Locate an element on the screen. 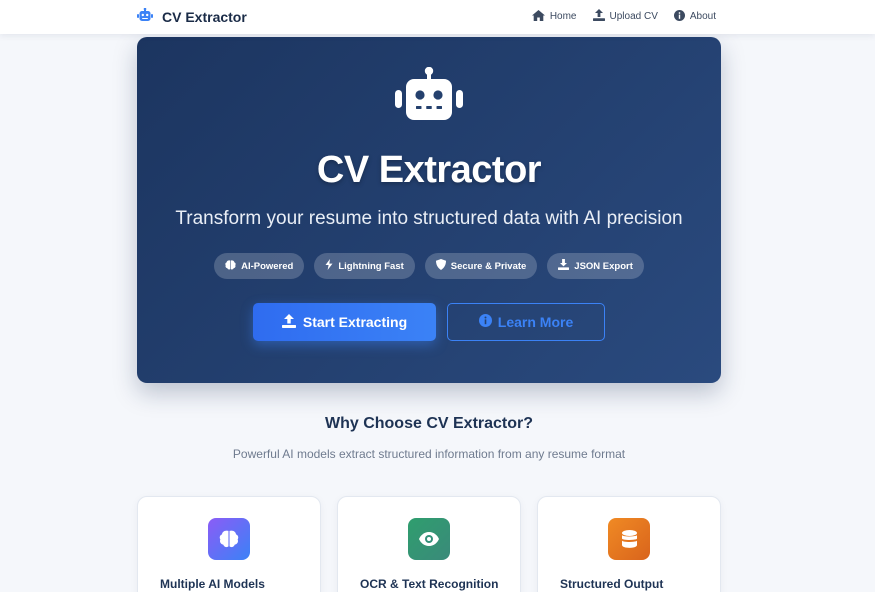 The width and height of the screenshot is (875, 592). badge-secure-private: Secure & Private is located at coordinates (481, 266).